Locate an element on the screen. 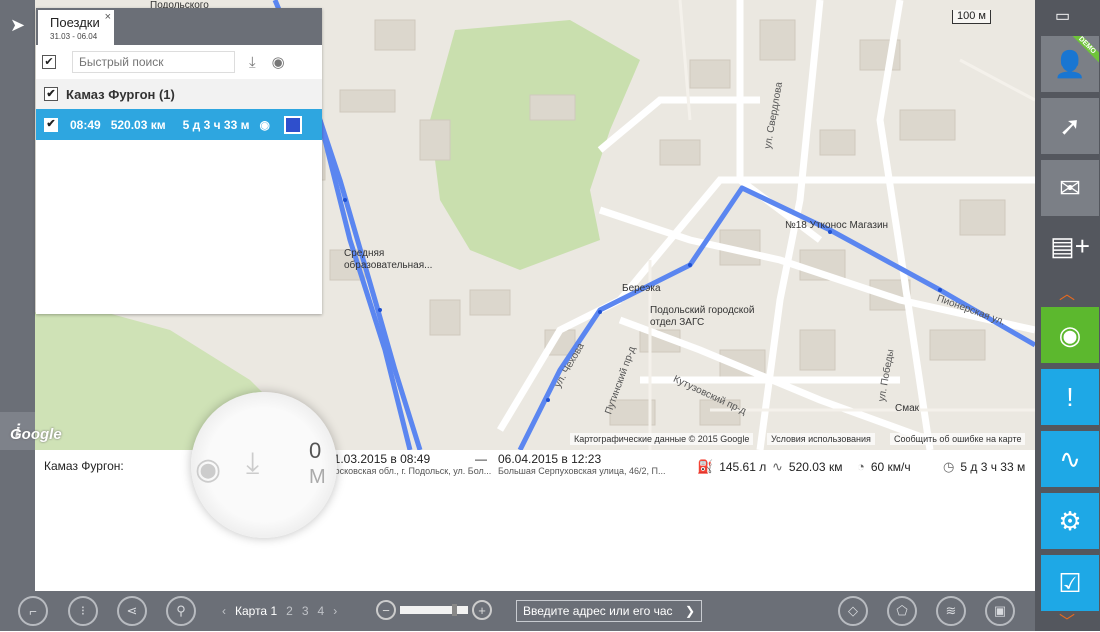  distance-value: 520.03 км is located at coordinates (815, 467).